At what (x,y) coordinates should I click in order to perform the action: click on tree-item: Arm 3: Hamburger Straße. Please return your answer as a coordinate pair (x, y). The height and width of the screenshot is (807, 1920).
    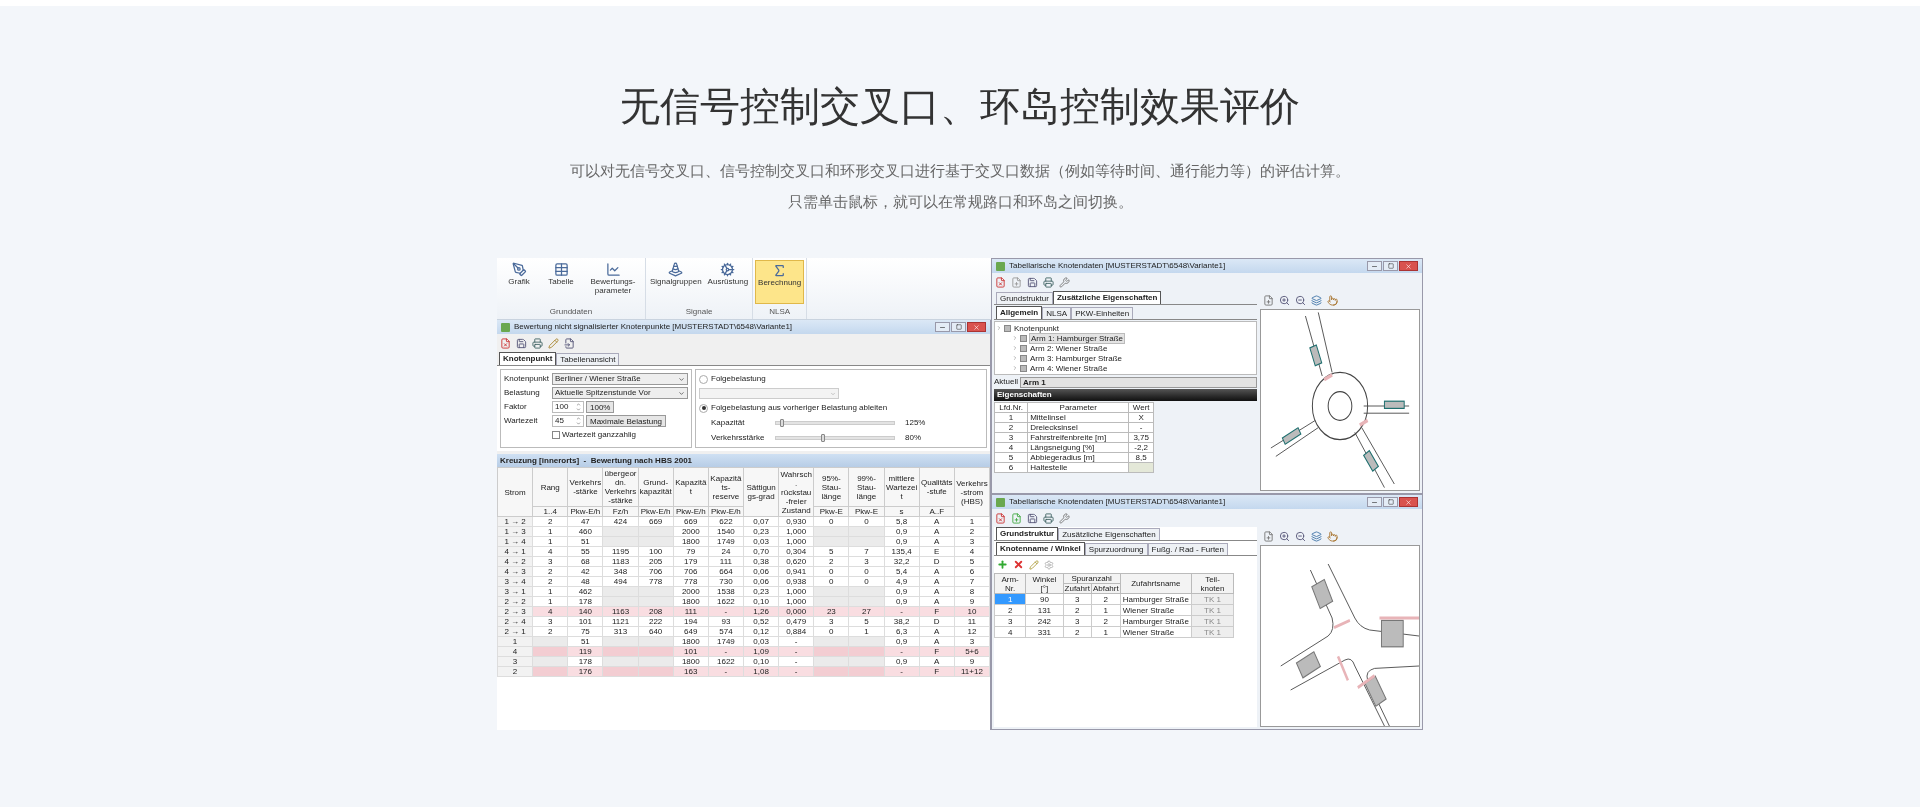
    Looking at the image, I should click on (1076, 358).